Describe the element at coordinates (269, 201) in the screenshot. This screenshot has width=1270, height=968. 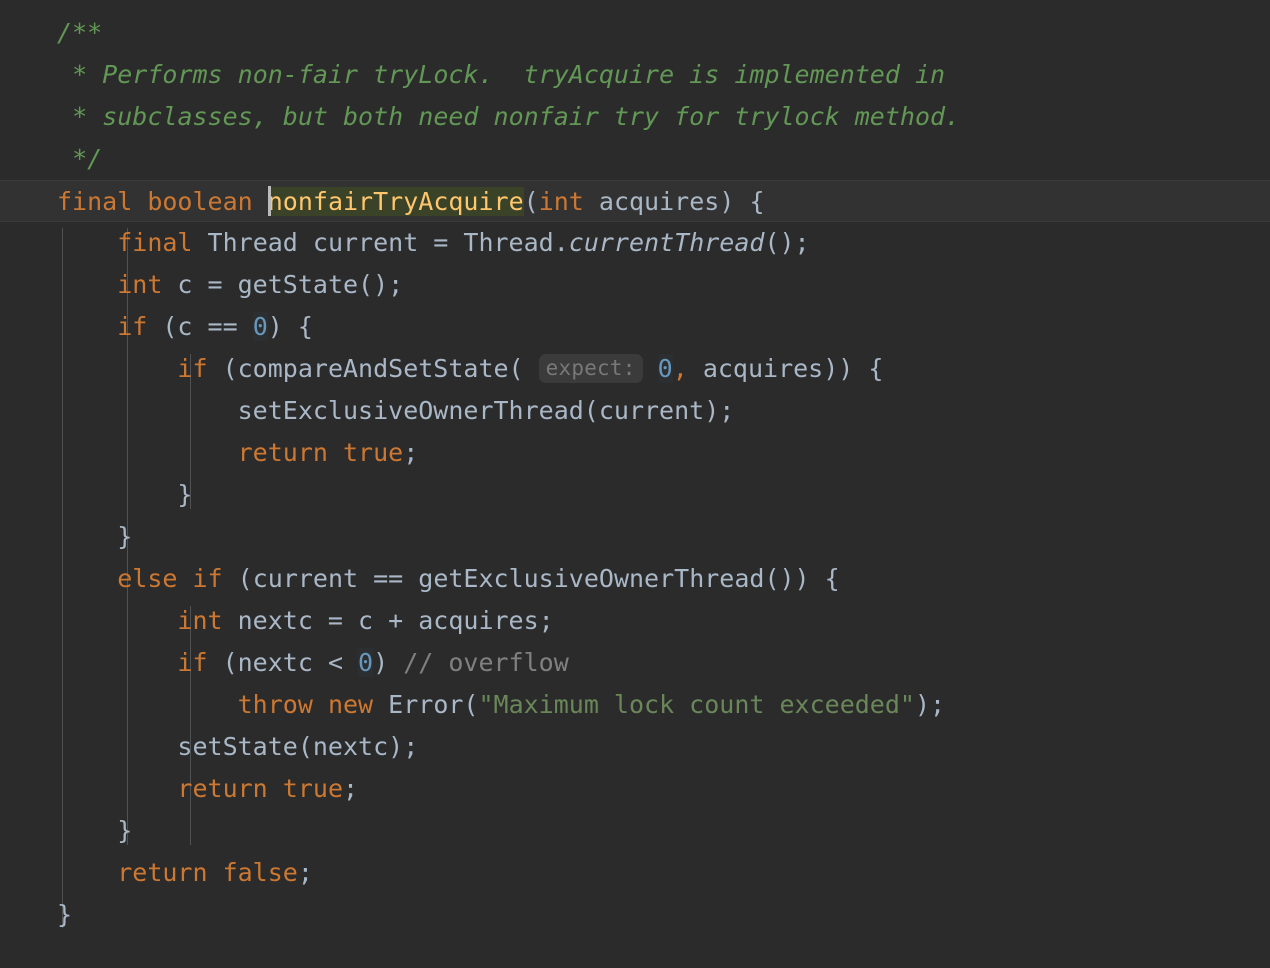
I see `text-caret` at that location.